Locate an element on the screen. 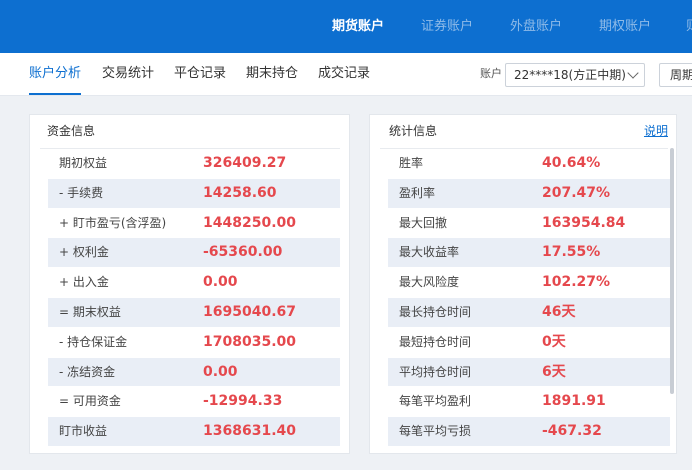  account-select: 22****18(方正中期) is located at coordinates (575, 75).